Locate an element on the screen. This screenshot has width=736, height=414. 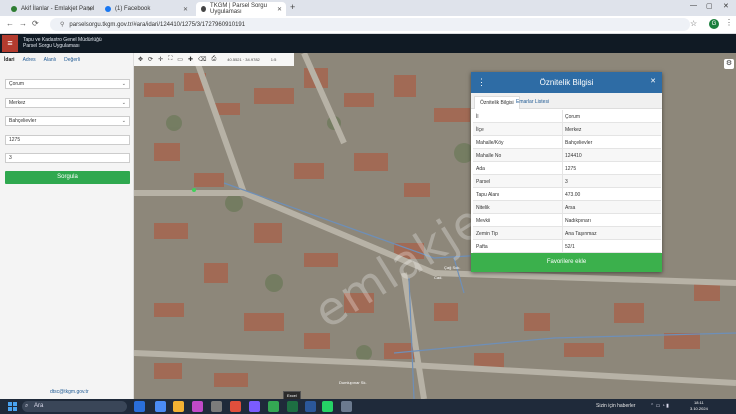
table-row: Mahalle/Köy Bahçelievler is located at coordinates (567, 142).